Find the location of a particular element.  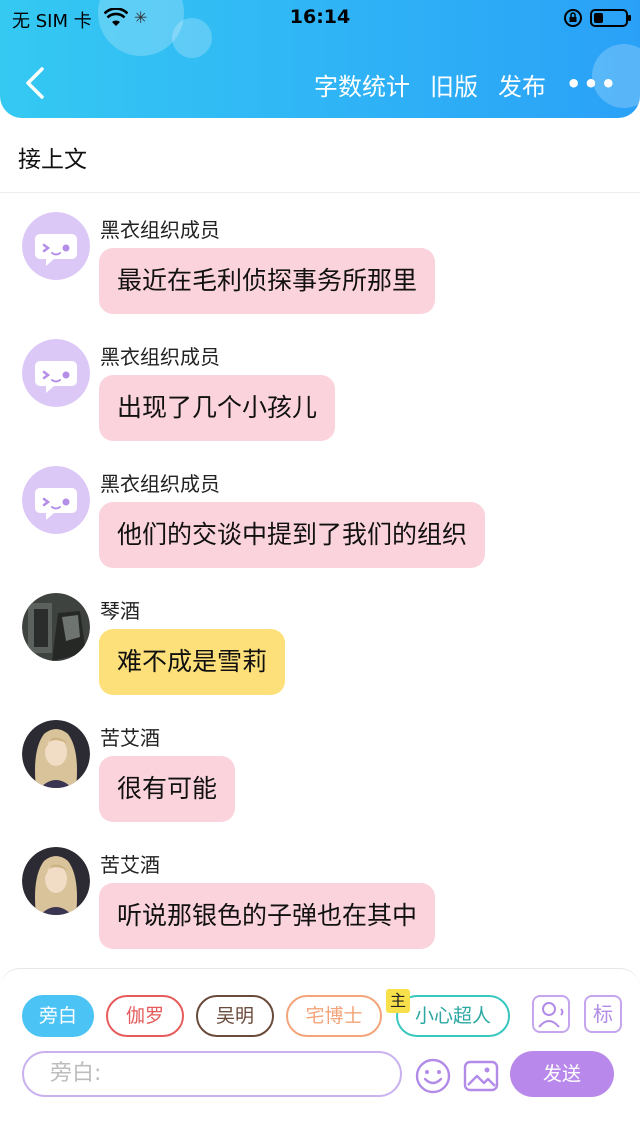

role-chip: 伽罗 is located at coordinates (145, 1016).